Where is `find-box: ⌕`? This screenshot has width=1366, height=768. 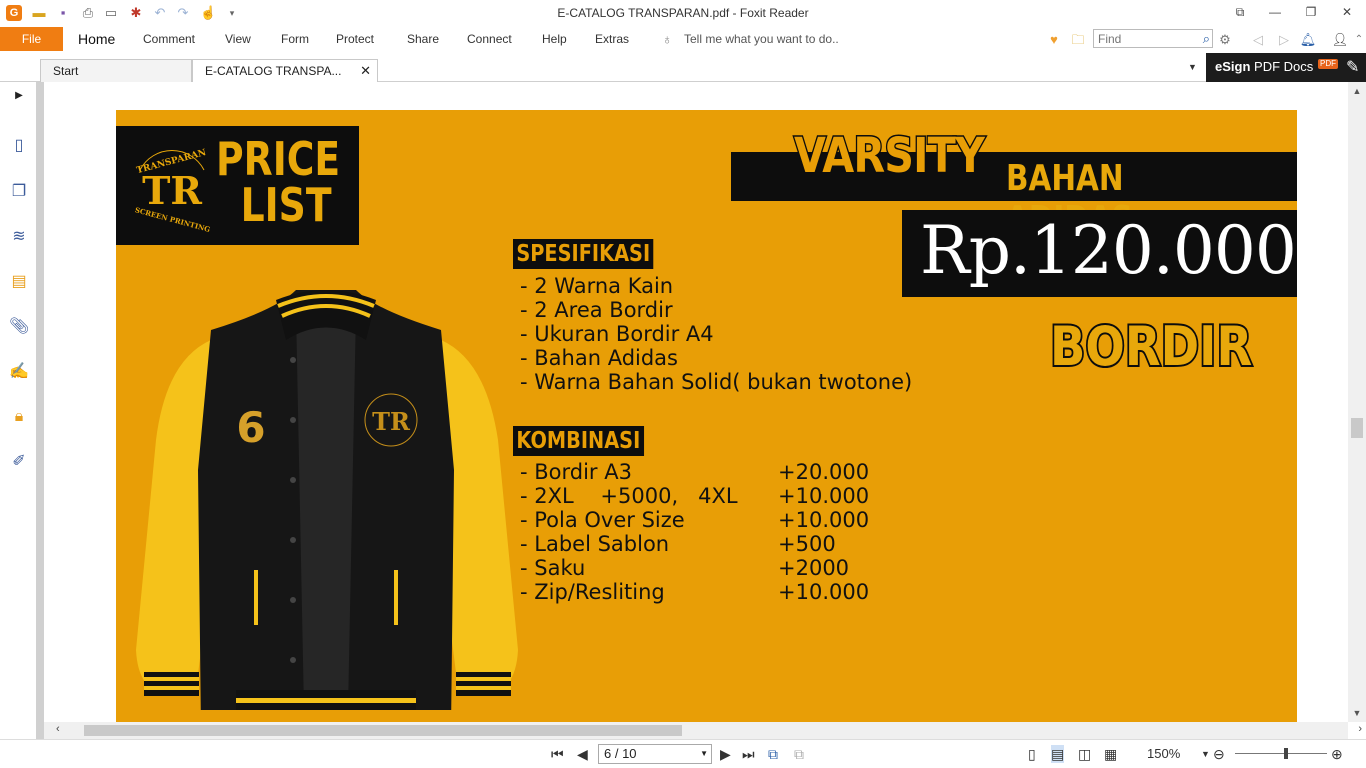
find-box: ⌕ is located at coordinates (1153, 38).